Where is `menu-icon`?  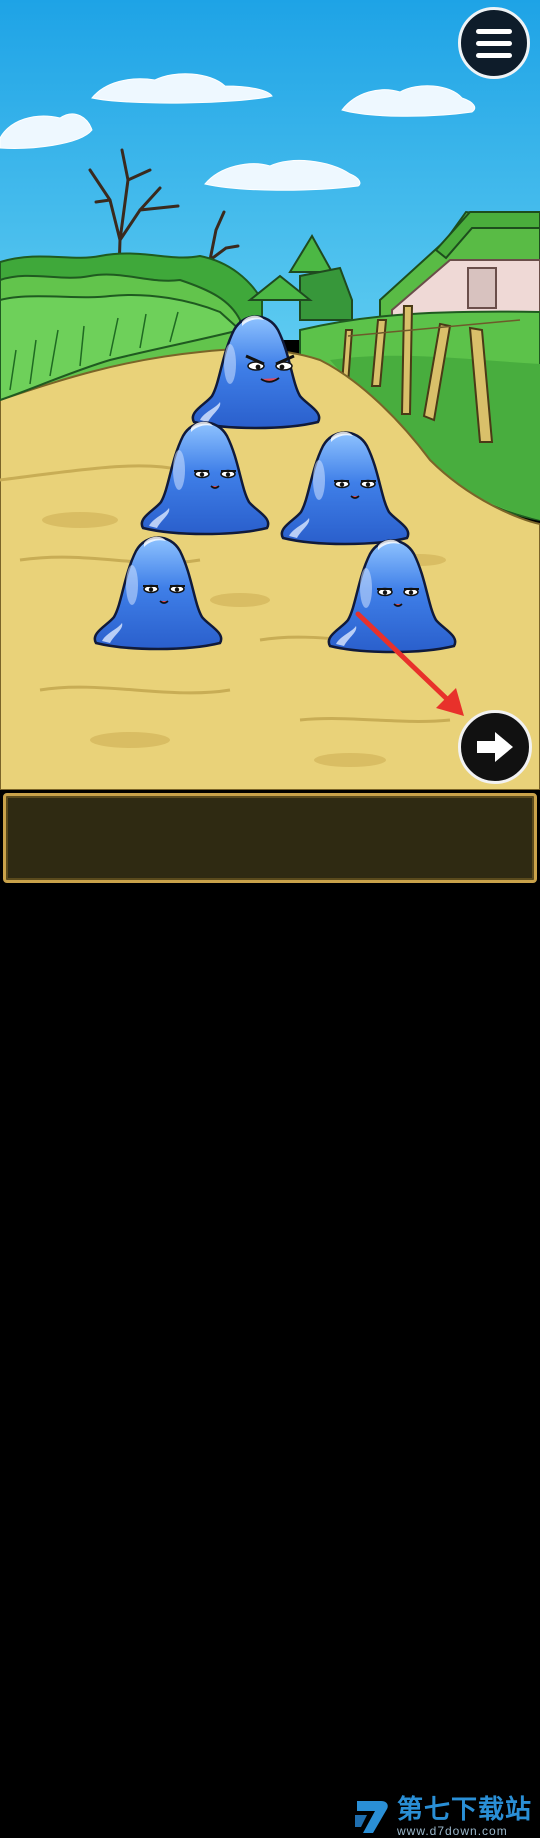
menu-icon is located at coordinates (494, 31).